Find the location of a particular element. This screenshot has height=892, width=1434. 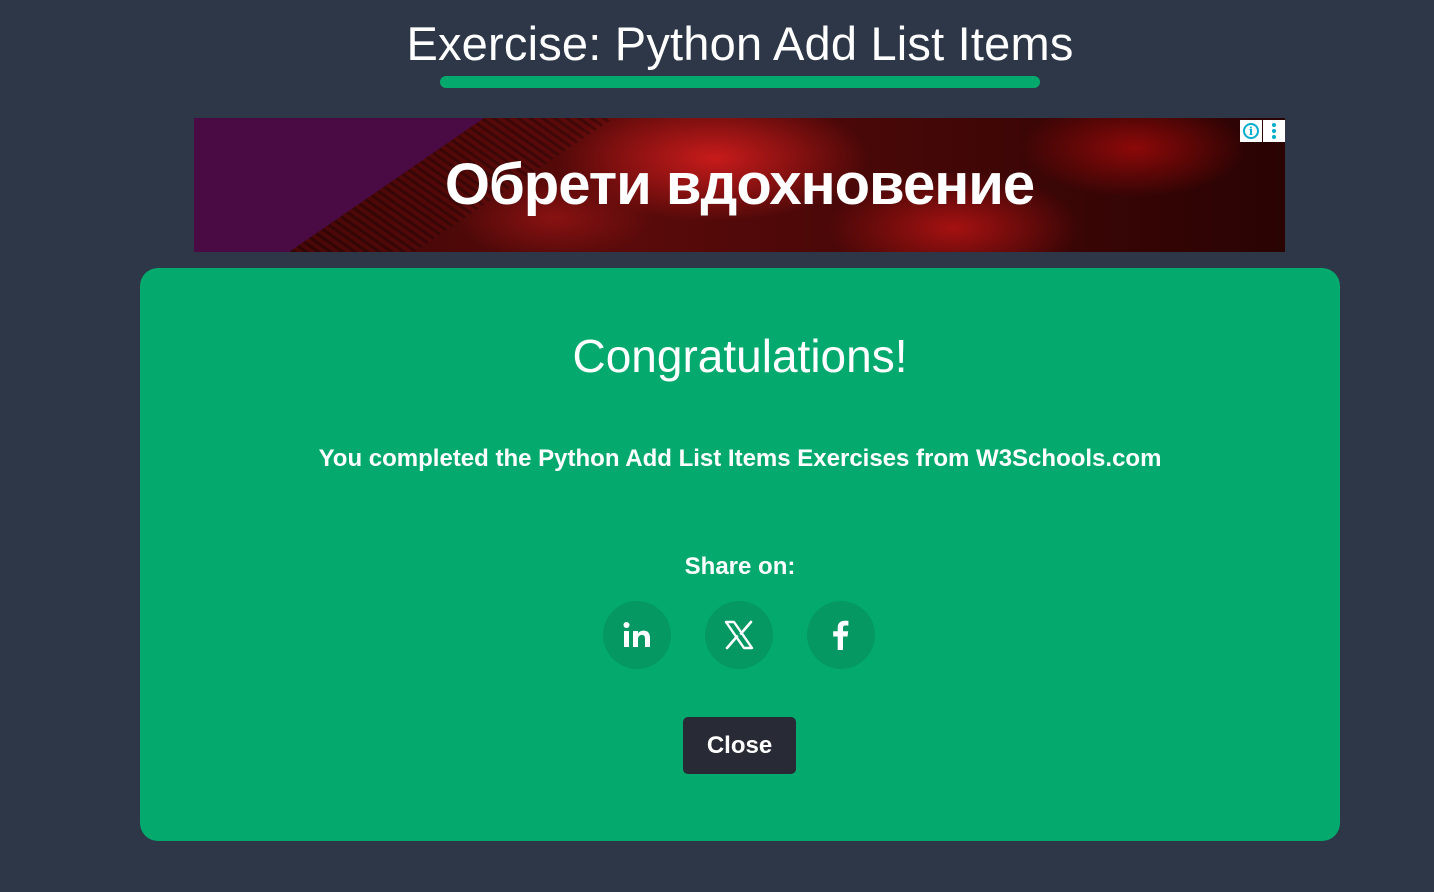

ad-headline: Обрети вдохновение is located at coordinates (739, 185).